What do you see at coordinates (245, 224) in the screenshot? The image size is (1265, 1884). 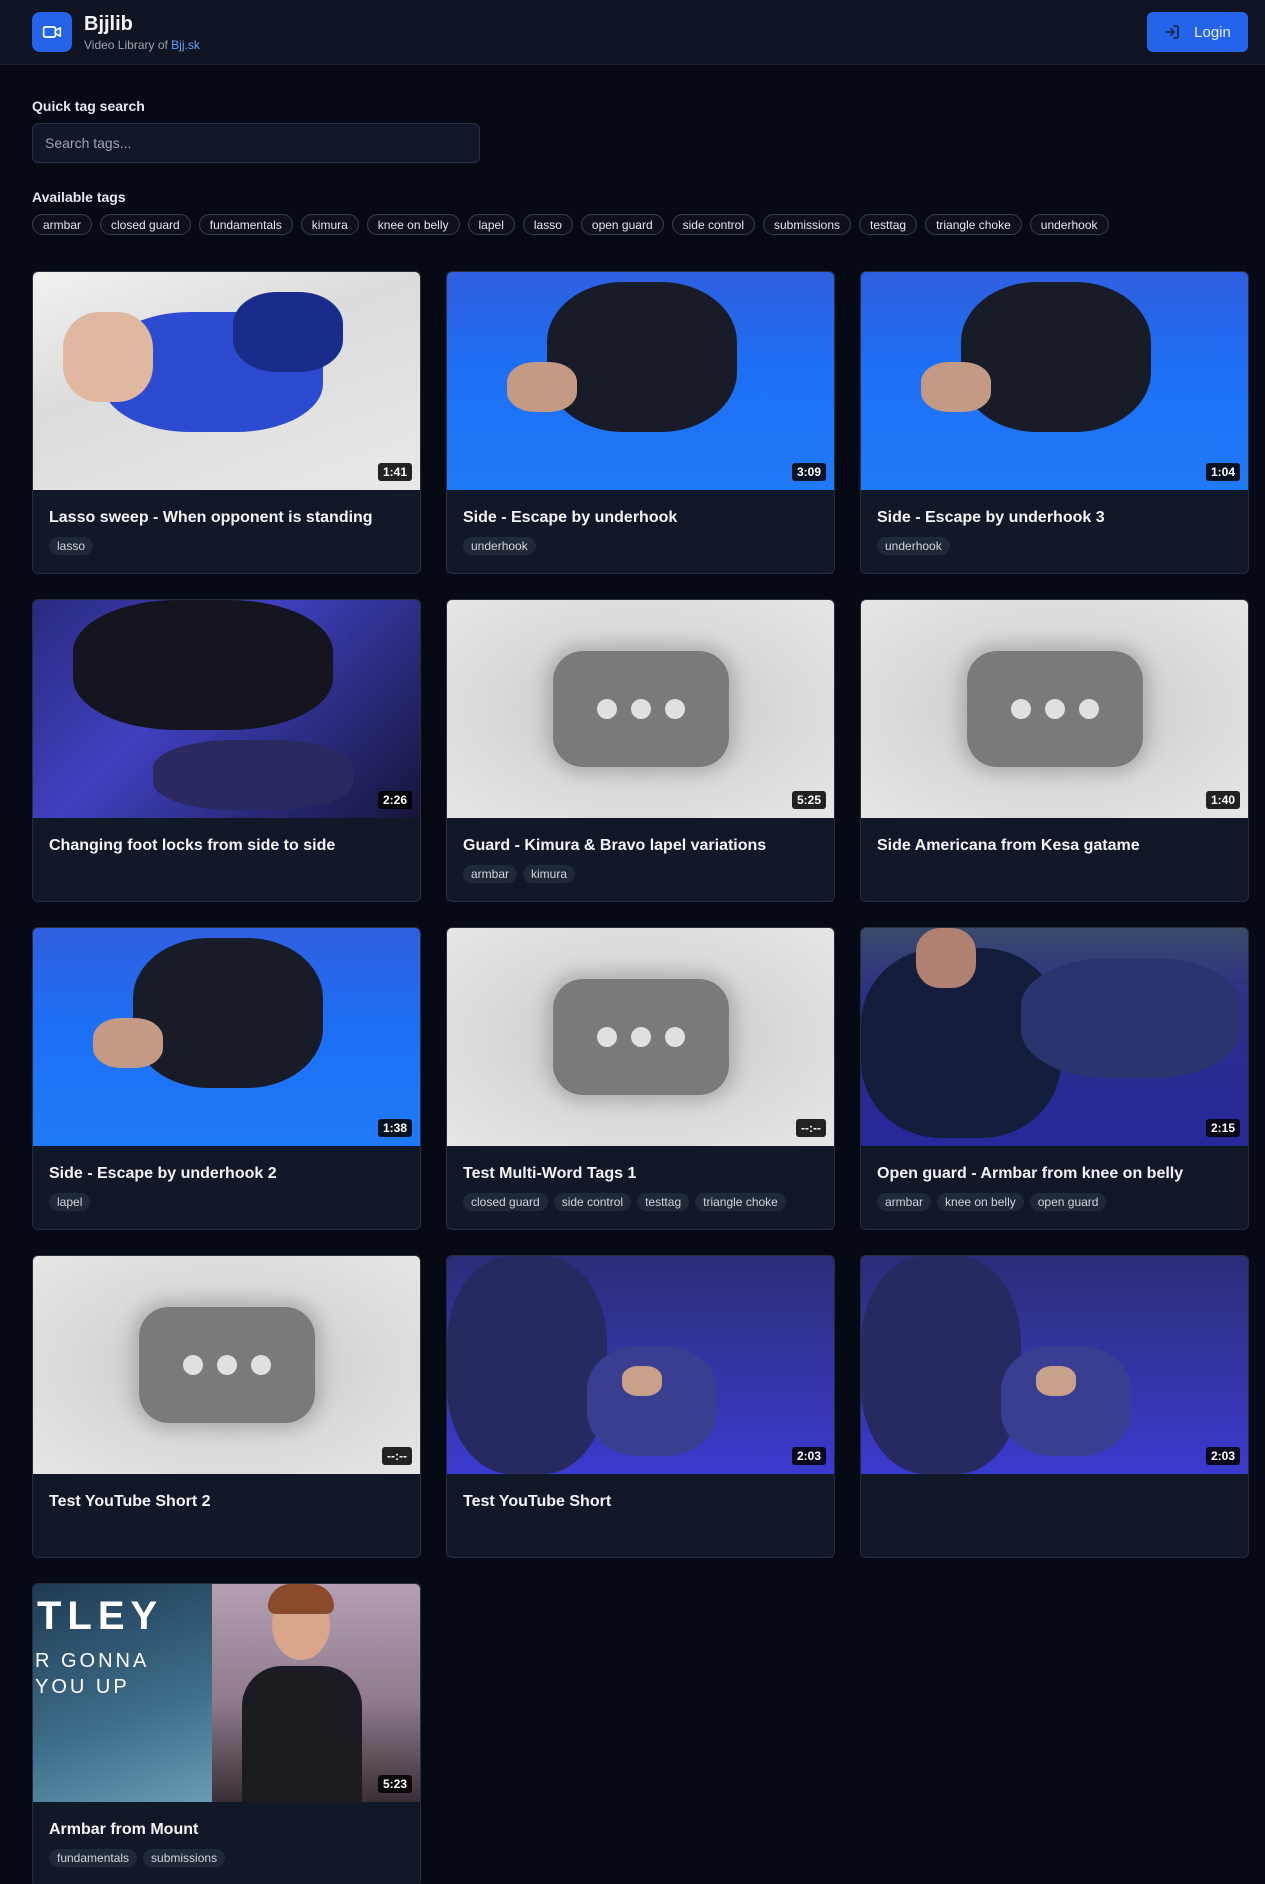 I see `tag-chip: fundamentals` at bounding box center [245, 224].